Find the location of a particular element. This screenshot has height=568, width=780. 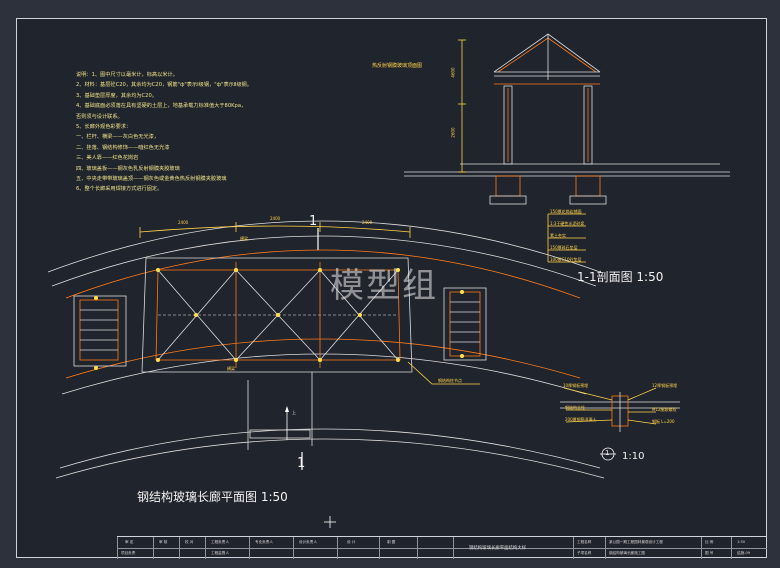

tb-scale: 1:50 is located at coordinates (741, 542).